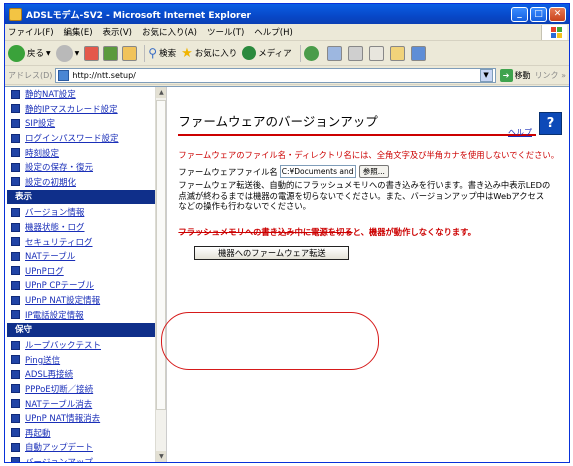  What do you see at coordinates (272, 252) in the screenshot?
I see `firmware-transfer-button: 機器へのファームウェア転送` at bounding box center [272, 252].